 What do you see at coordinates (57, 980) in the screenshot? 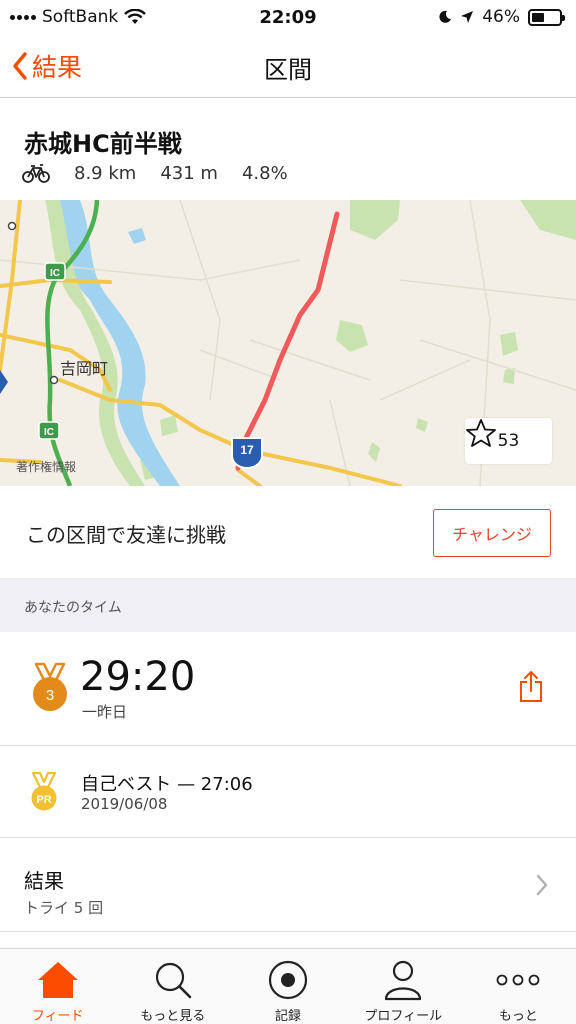
I see `home-icon` at bounding box center [57, 980].